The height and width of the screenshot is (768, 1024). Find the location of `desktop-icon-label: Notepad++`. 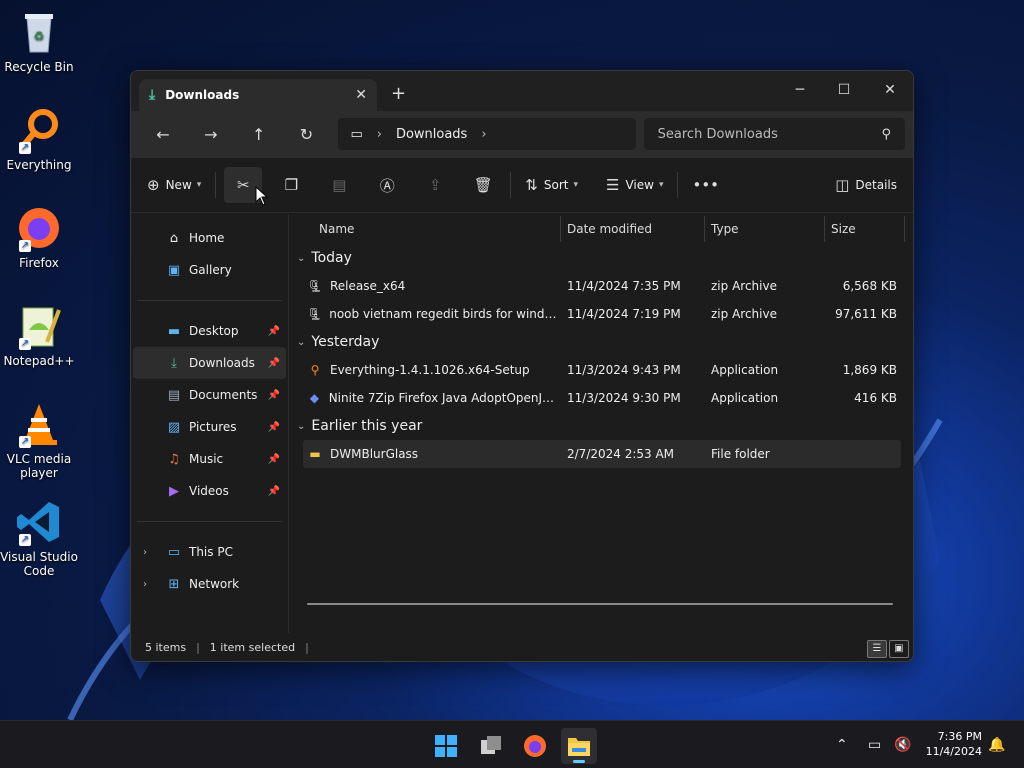

desktop-icon-label: Notepad++ is located at coordinates (39, 361).